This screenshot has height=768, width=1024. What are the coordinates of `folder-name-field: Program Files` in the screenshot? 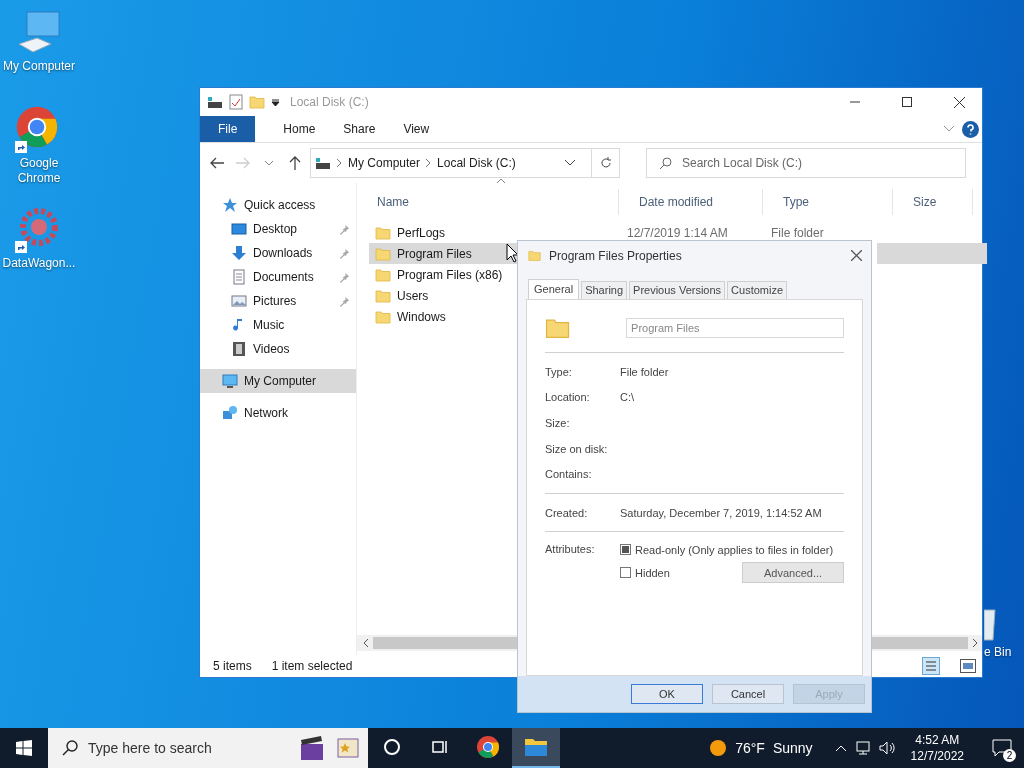 It's located at (735, 327).